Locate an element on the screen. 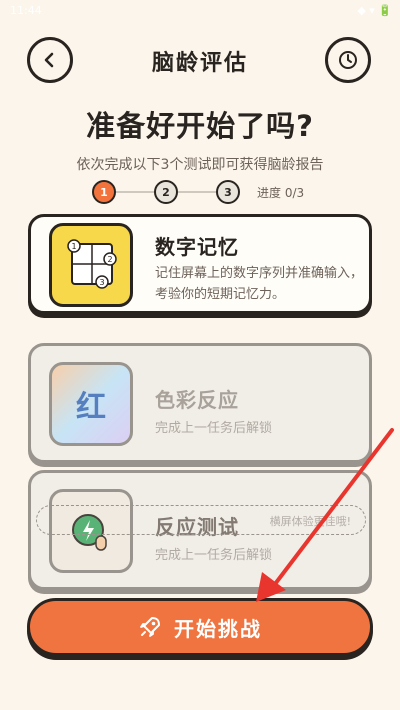 The image size is (400, 710). test-name: 数字记忆 is located at coordinates (197, 247).